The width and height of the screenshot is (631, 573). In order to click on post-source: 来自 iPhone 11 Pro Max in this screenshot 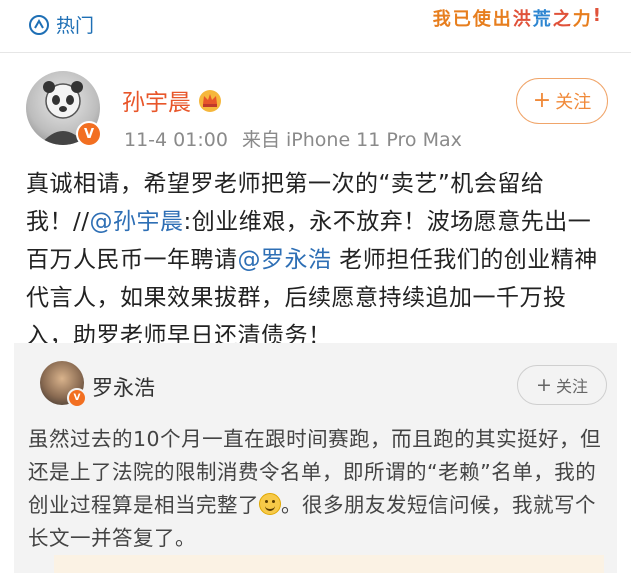, I will do `click(351, 140)`.